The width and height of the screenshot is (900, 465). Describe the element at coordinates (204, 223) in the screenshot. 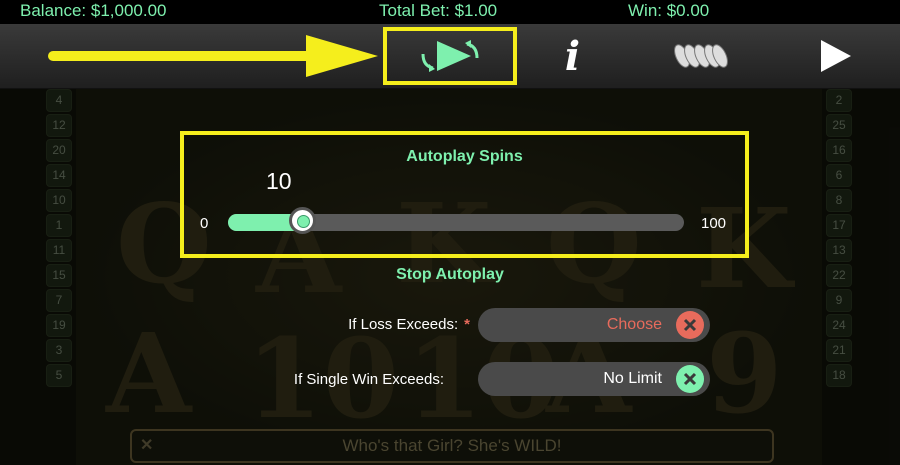

I see `slider-min-label: 0` at that location.